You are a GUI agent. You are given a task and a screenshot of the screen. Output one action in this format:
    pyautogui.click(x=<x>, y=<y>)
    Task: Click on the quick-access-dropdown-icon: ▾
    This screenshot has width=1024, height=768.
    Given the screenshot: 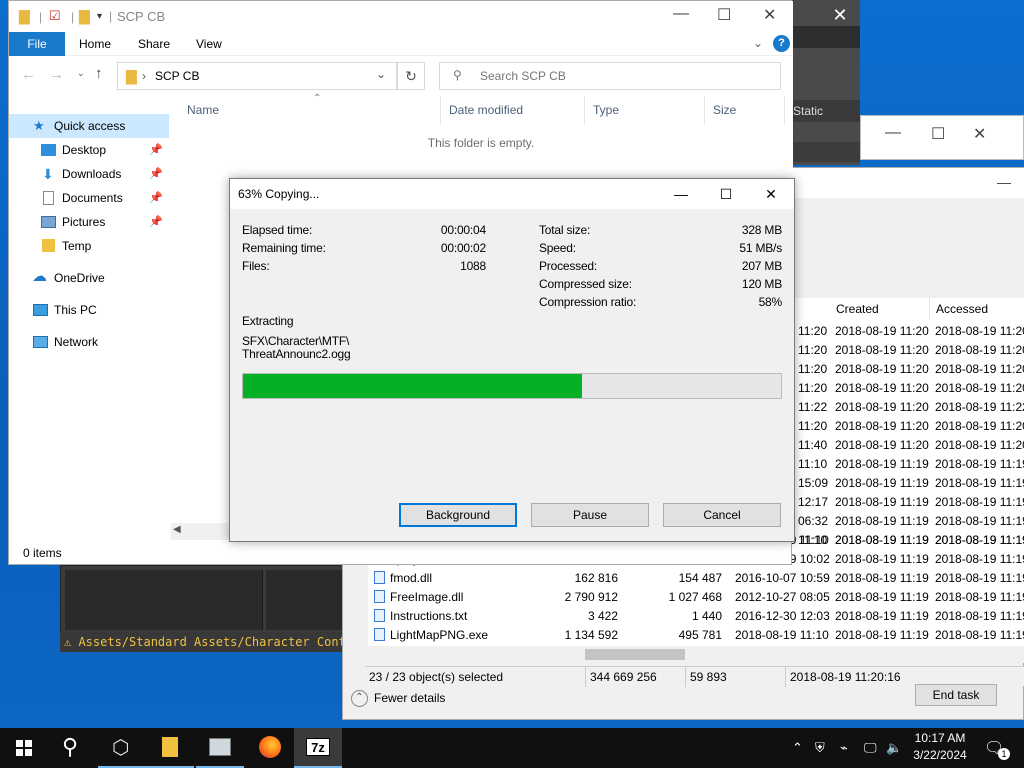 What is the action you would take?
    pyautogui.click(x=99, y=16)
    